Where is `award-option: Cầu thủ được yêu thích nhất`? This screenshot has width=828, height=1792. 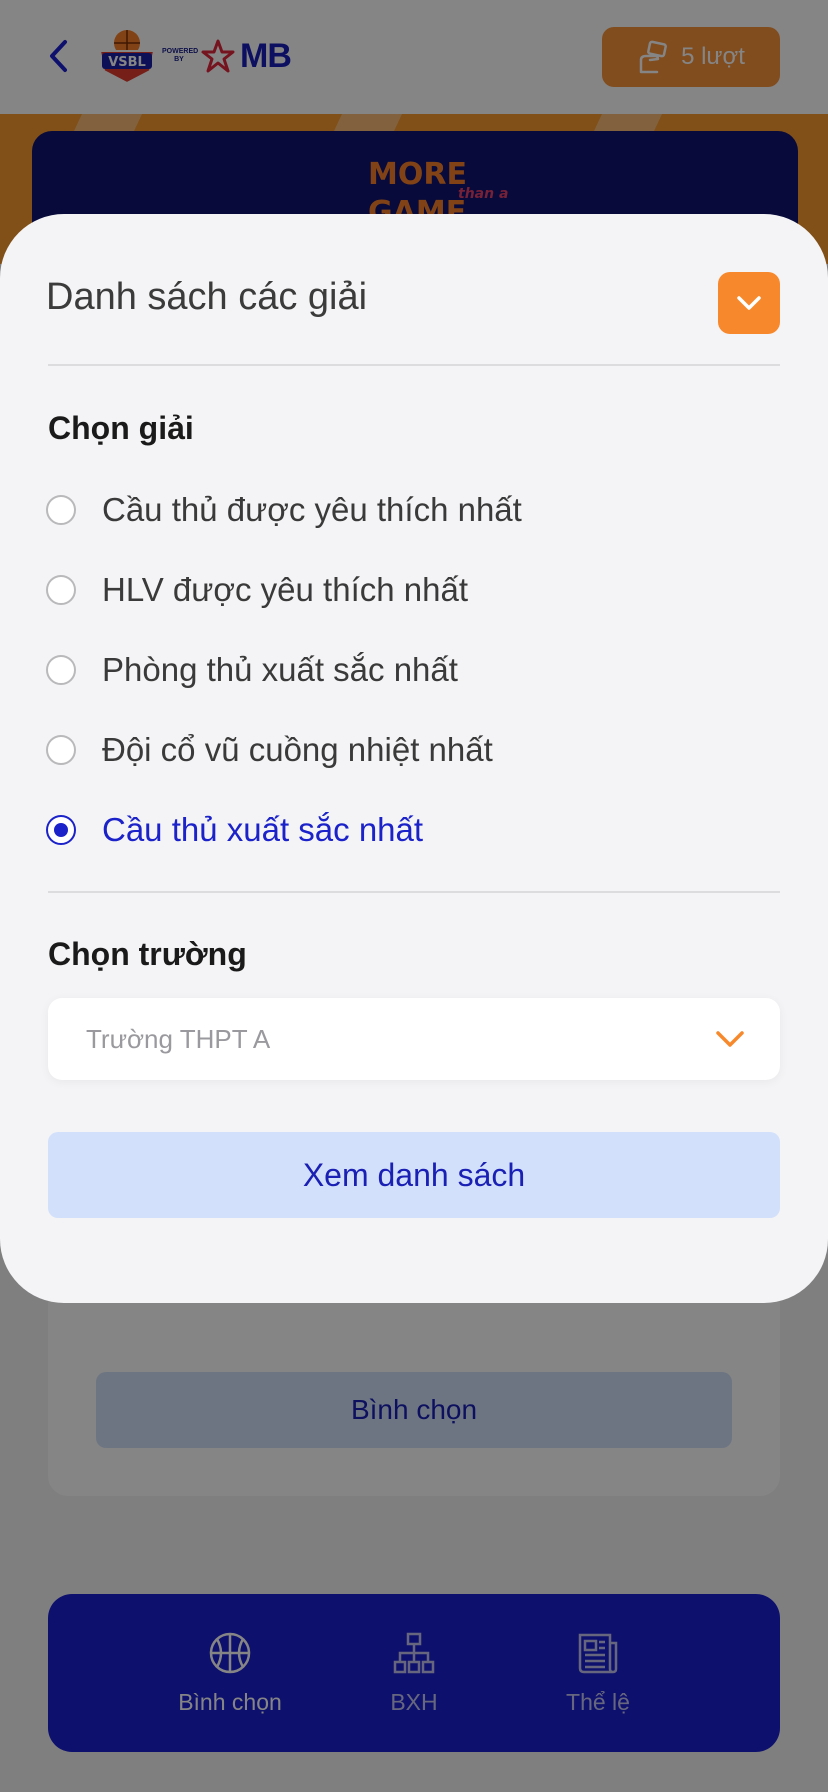
award-option: Cầu thủ được yêu thích nhất is located at coordinates (396, 510).